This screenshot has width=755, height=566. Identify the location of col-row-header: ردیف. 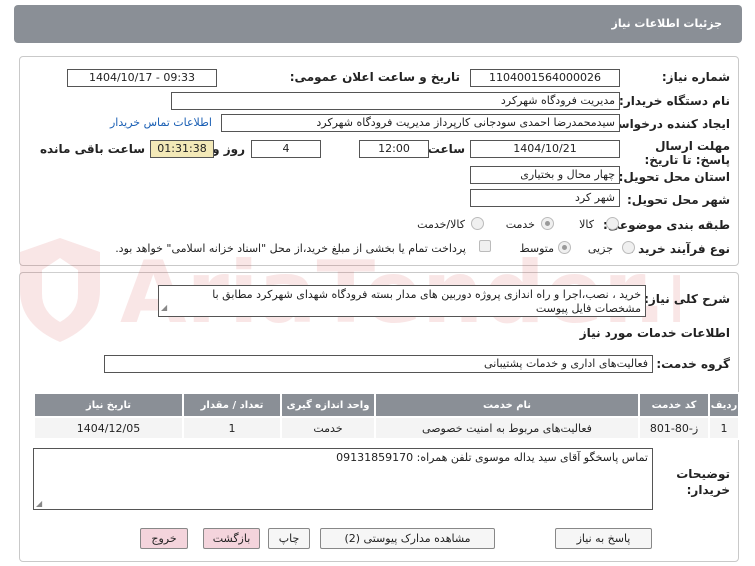
(724, 405).